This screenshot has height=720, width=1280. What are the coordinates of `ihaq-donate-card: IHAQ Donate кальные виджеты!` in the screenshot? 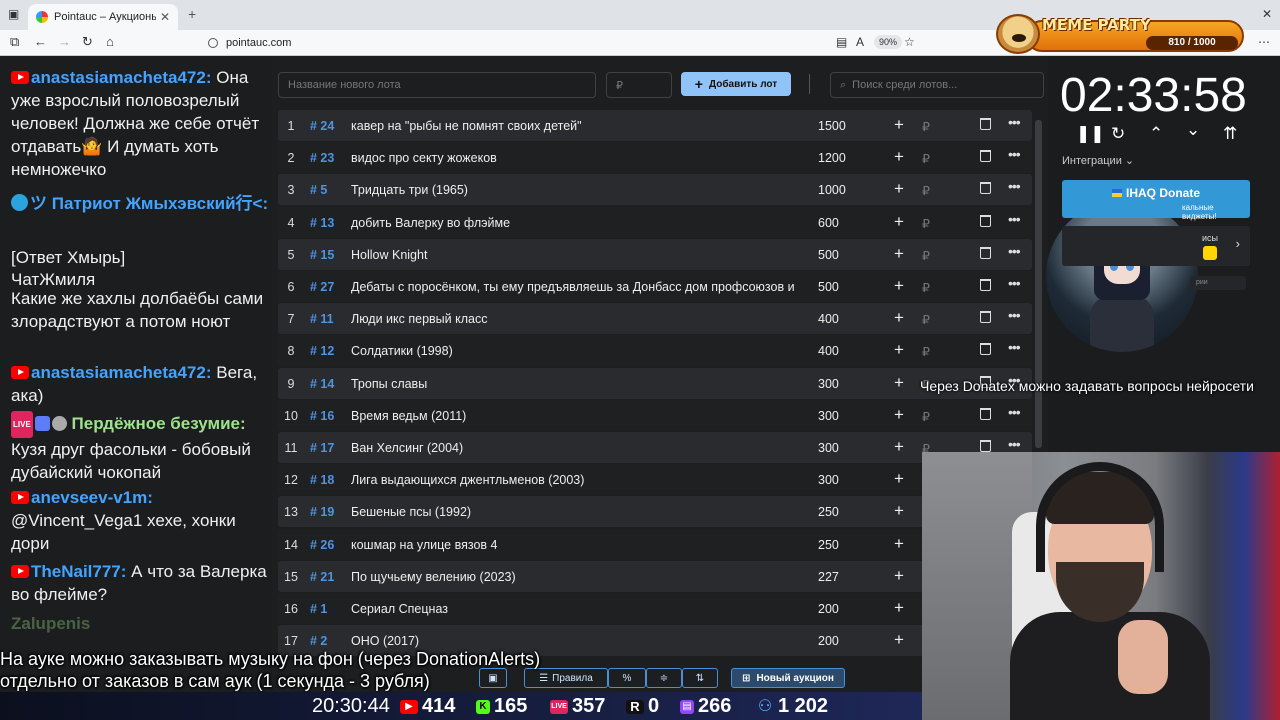 It's located at (1156, 200).